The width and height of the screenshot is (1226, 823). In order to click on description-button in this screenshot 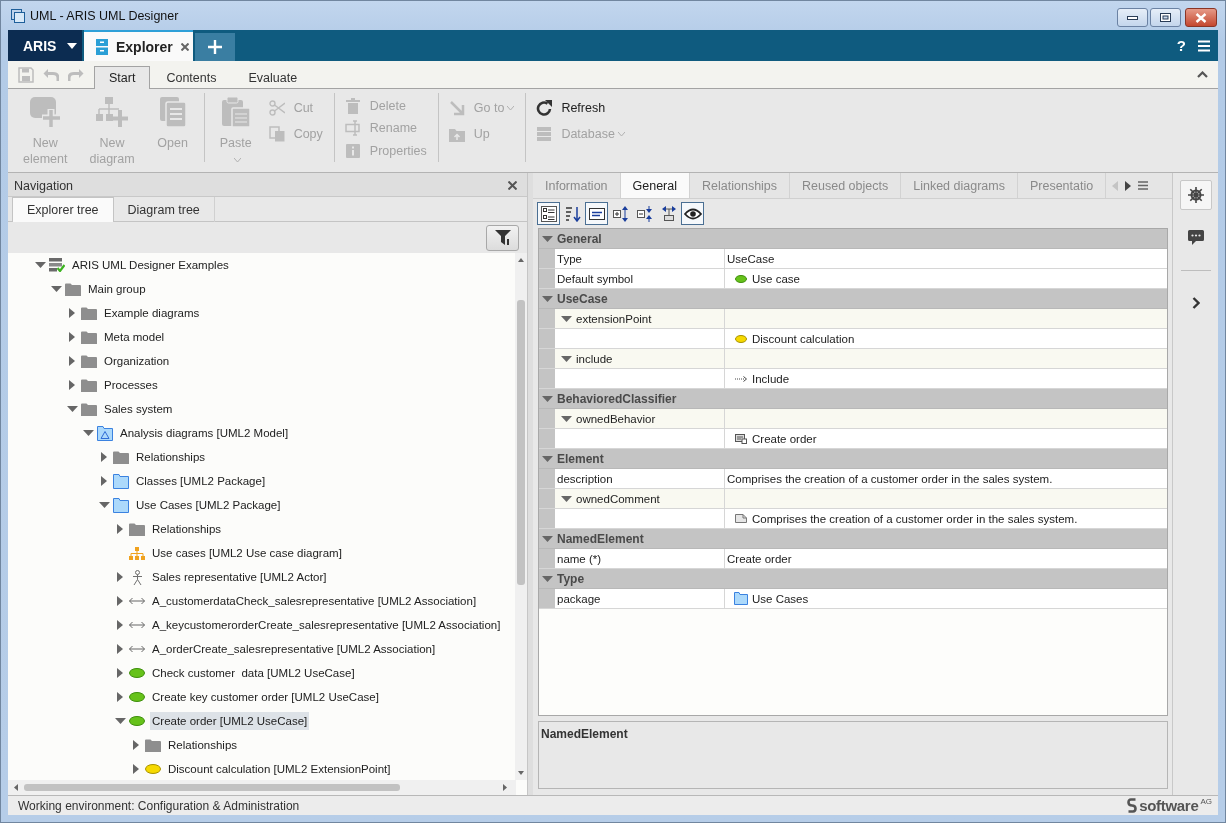, I will do `click(596, 213)`.